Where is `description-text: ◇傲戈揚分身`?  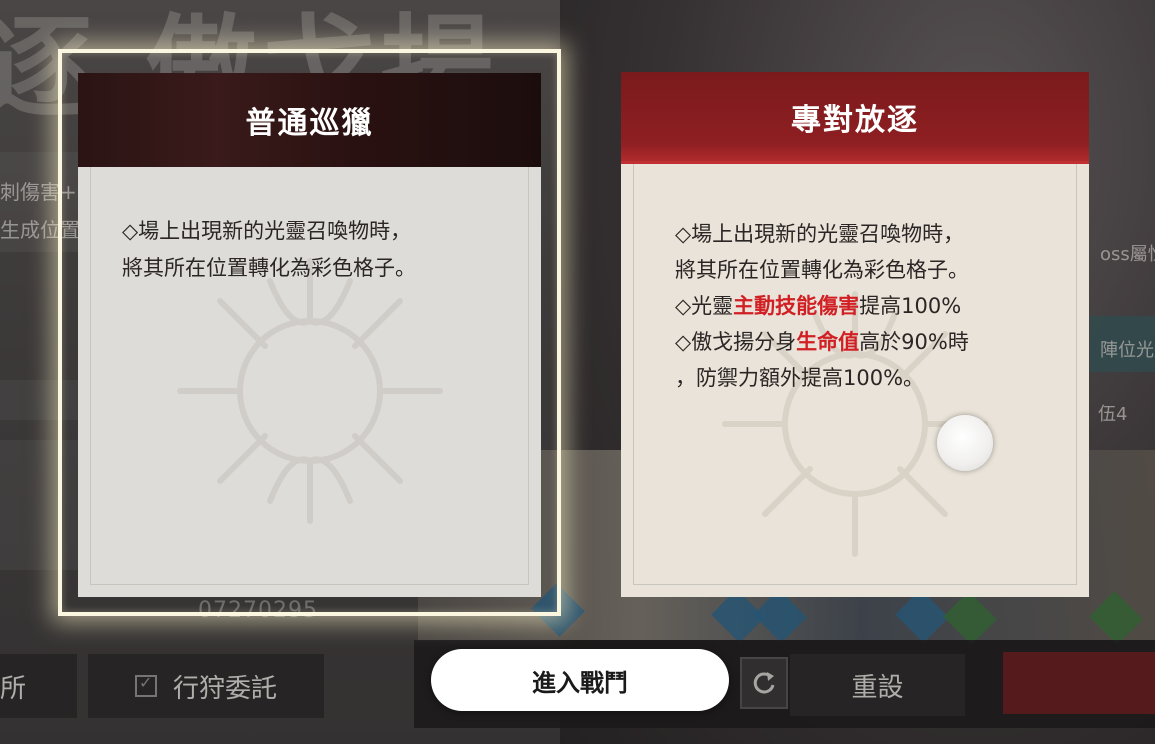 description-text: ◇傲戈揚分身 is located at coordinates (736, 342).